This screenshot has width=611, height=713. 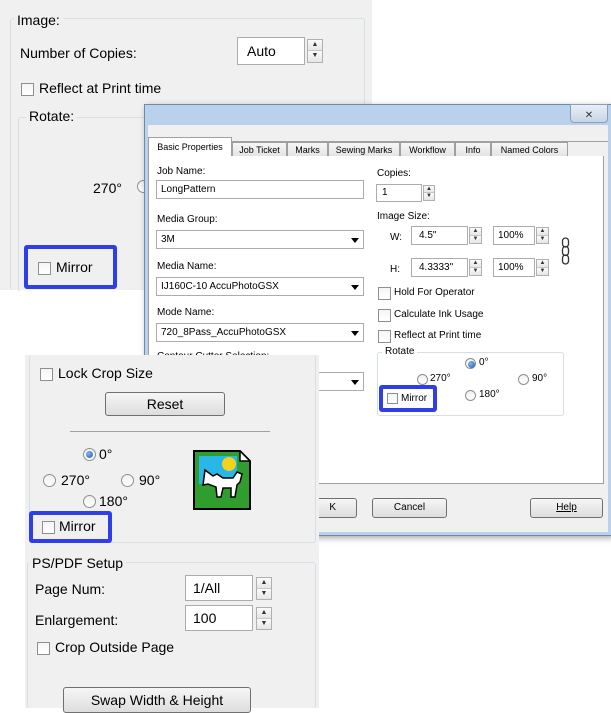 What do you see at coordinates (106, 454) in the screenshot?
I see `crop-rotate-0-label: 0°` at bounding box center [106, 454].